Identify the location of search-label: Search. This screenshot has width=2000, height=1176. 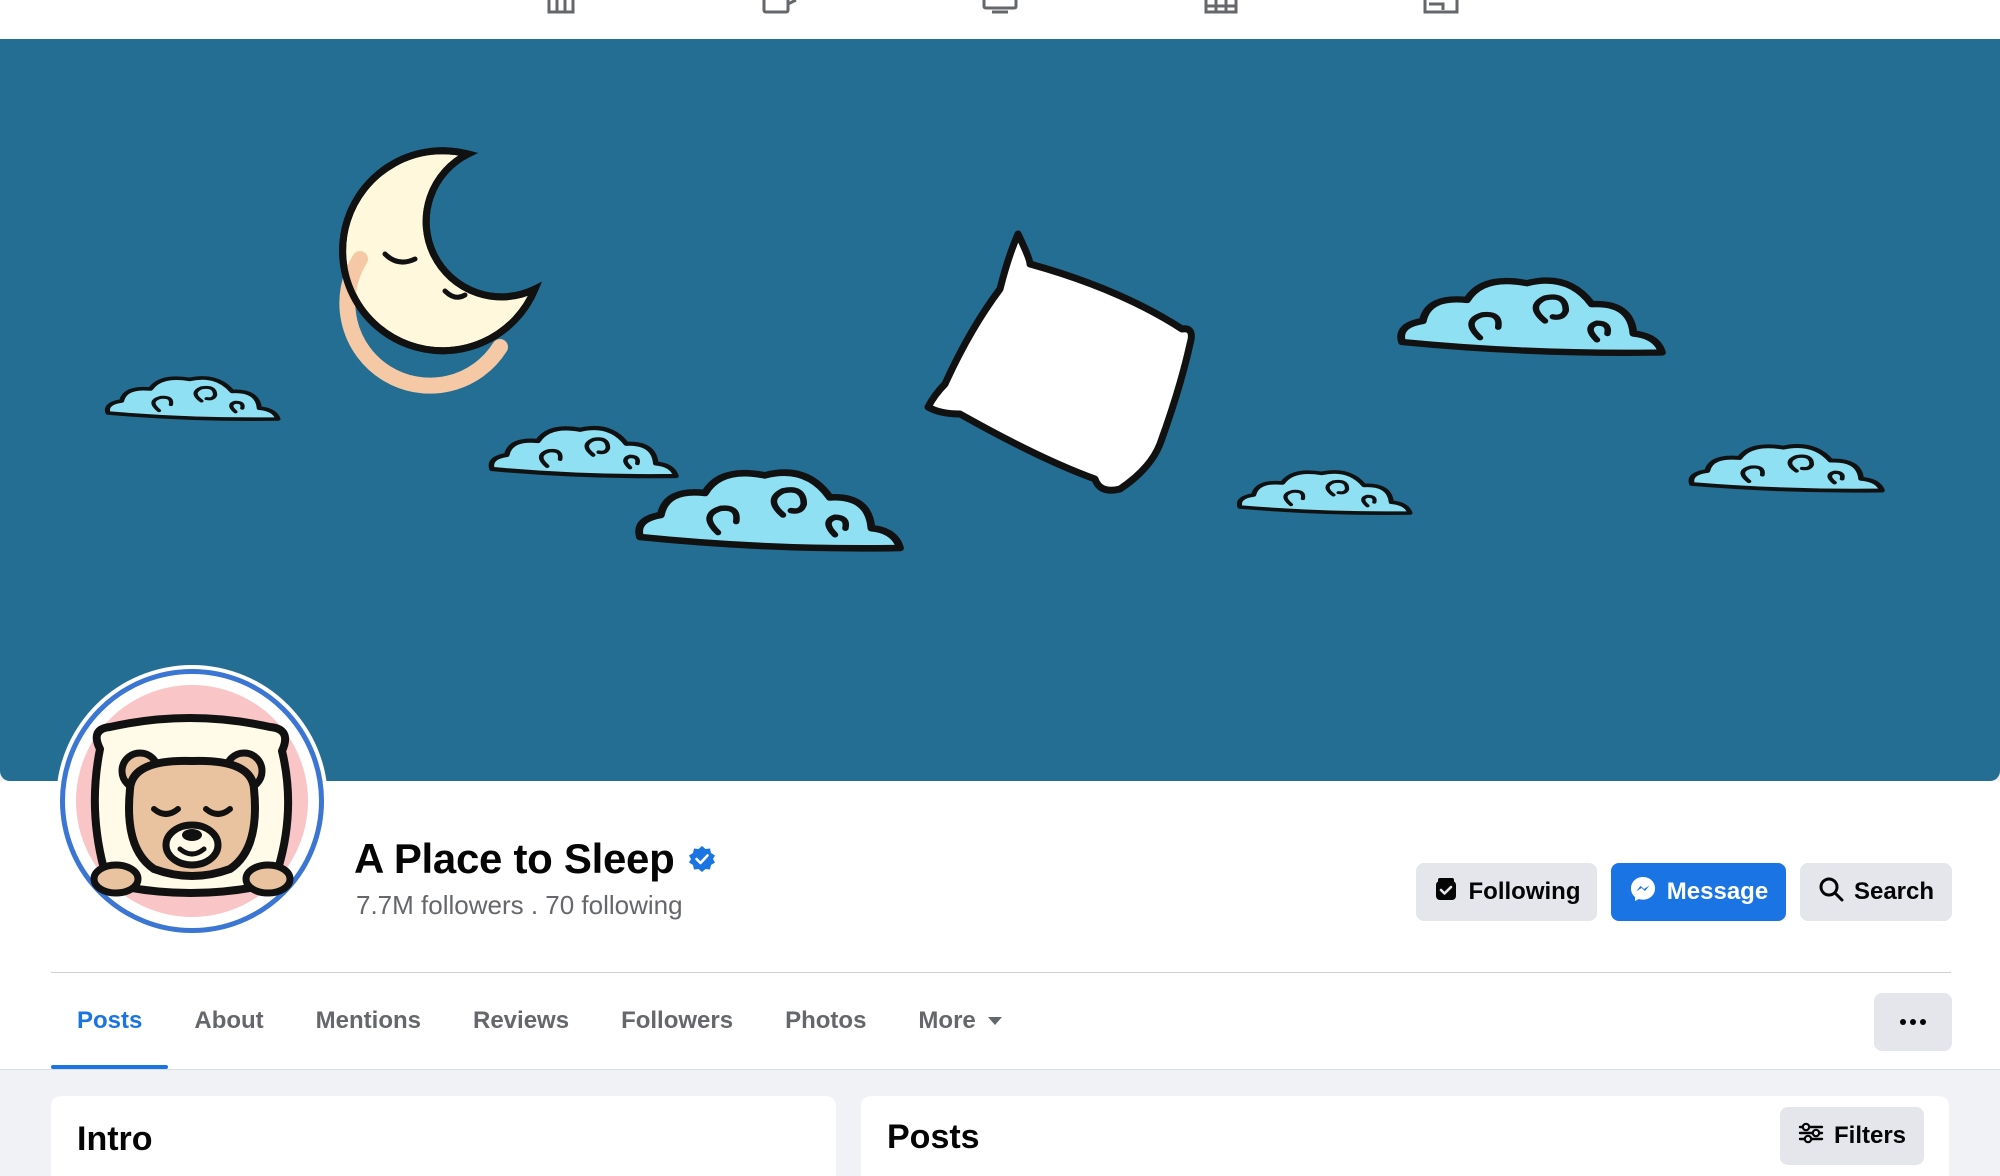
(1894, 891).